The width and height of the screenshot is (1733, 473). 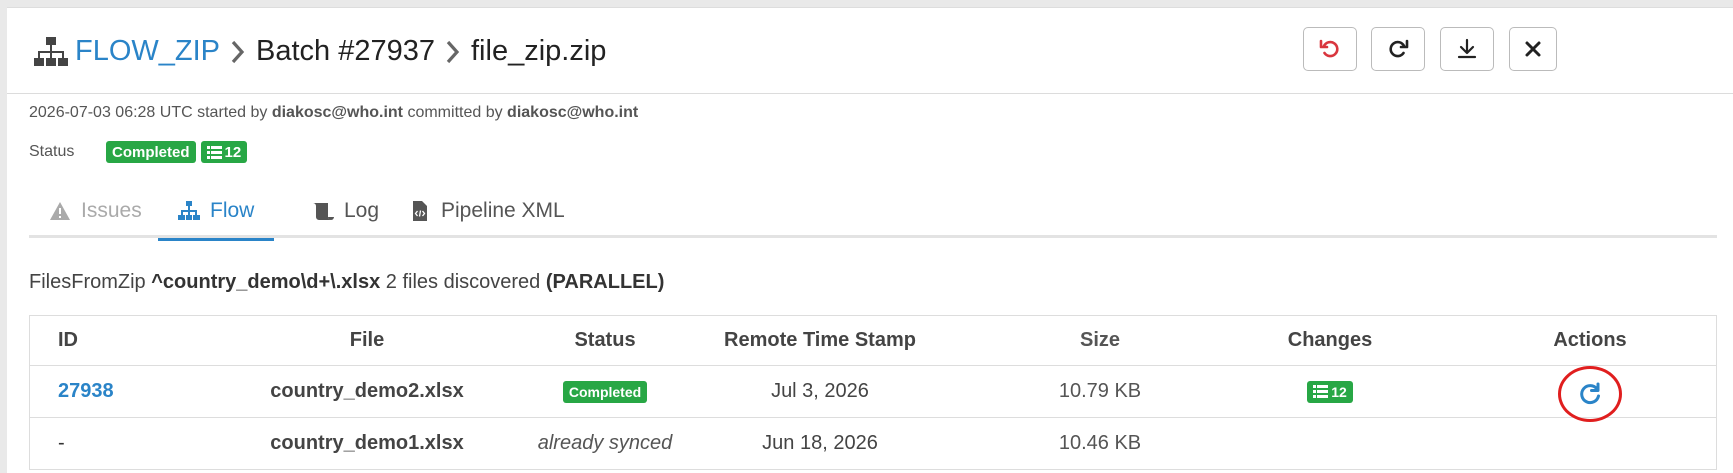 I want to click on tab-issues-label: Issues, so click(x=111, y=210).